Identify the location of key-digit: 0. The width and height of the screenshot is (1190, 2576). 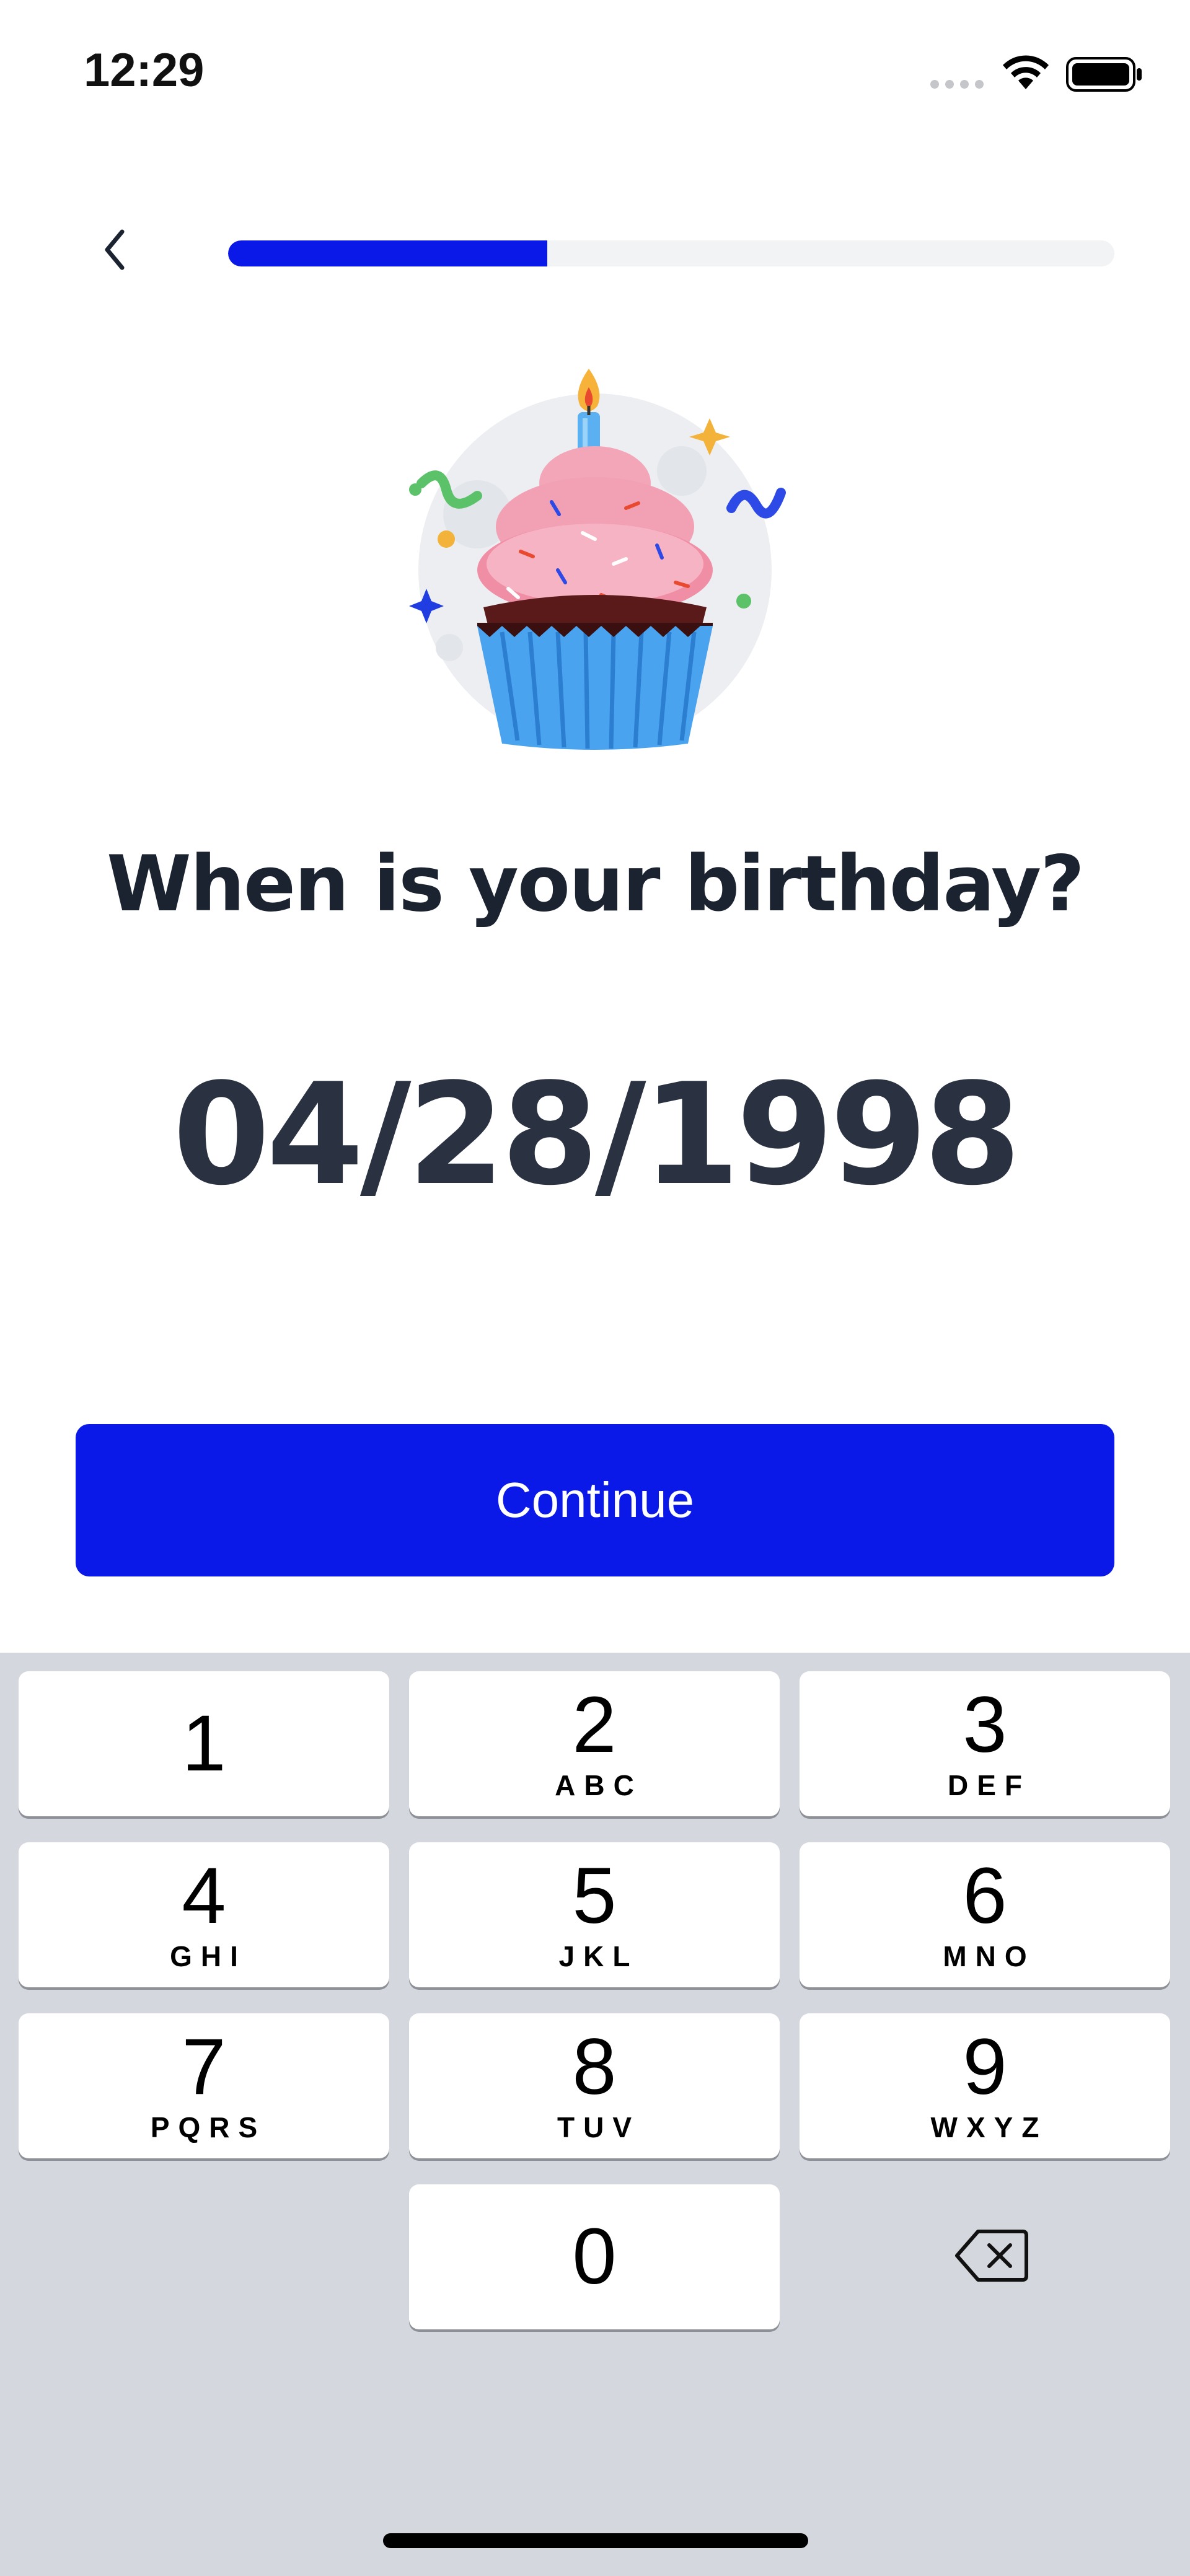
(594, 2256).